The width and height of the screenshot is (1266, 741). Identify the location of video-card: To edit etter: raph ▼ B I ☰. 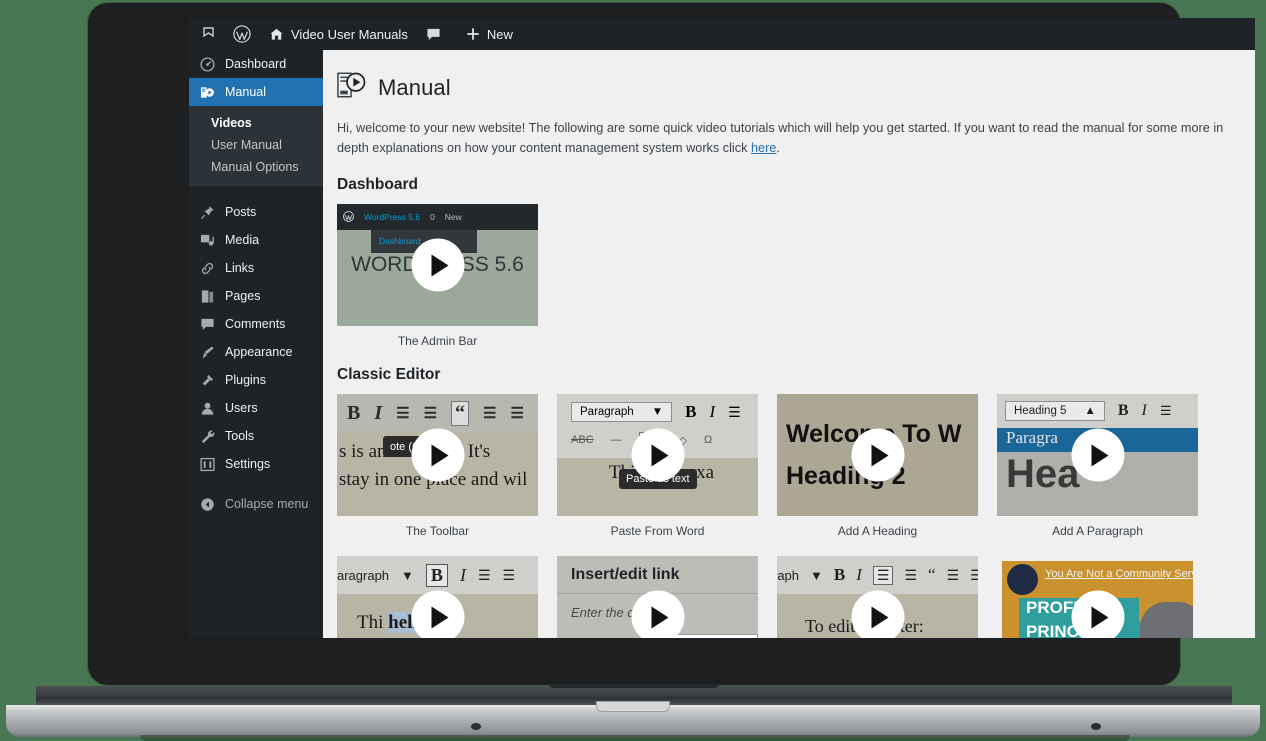
(877, 597).